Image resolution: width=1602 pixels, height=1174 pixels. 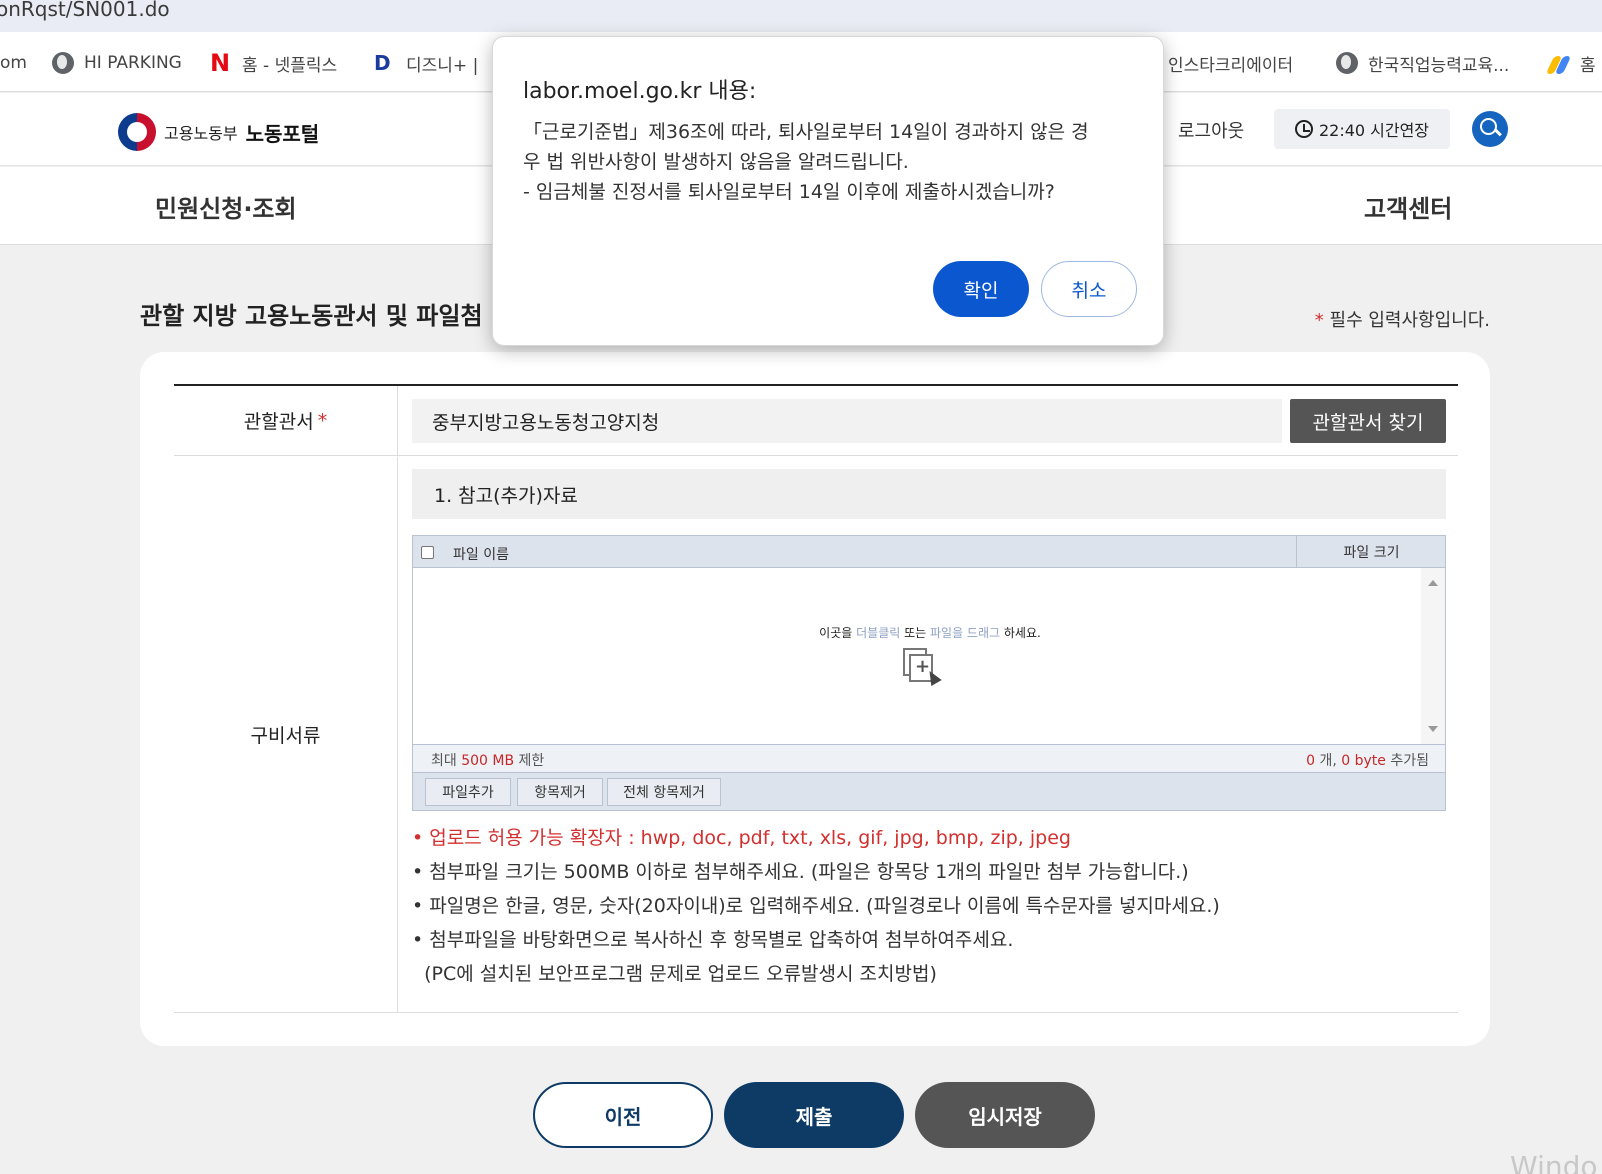 I want to click on bookmark-label: HI PARKING, so click(x=133, y=63).